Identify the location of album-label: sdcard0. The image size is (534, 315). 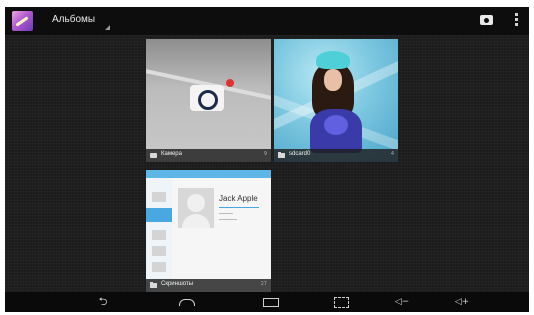
(300, 154).